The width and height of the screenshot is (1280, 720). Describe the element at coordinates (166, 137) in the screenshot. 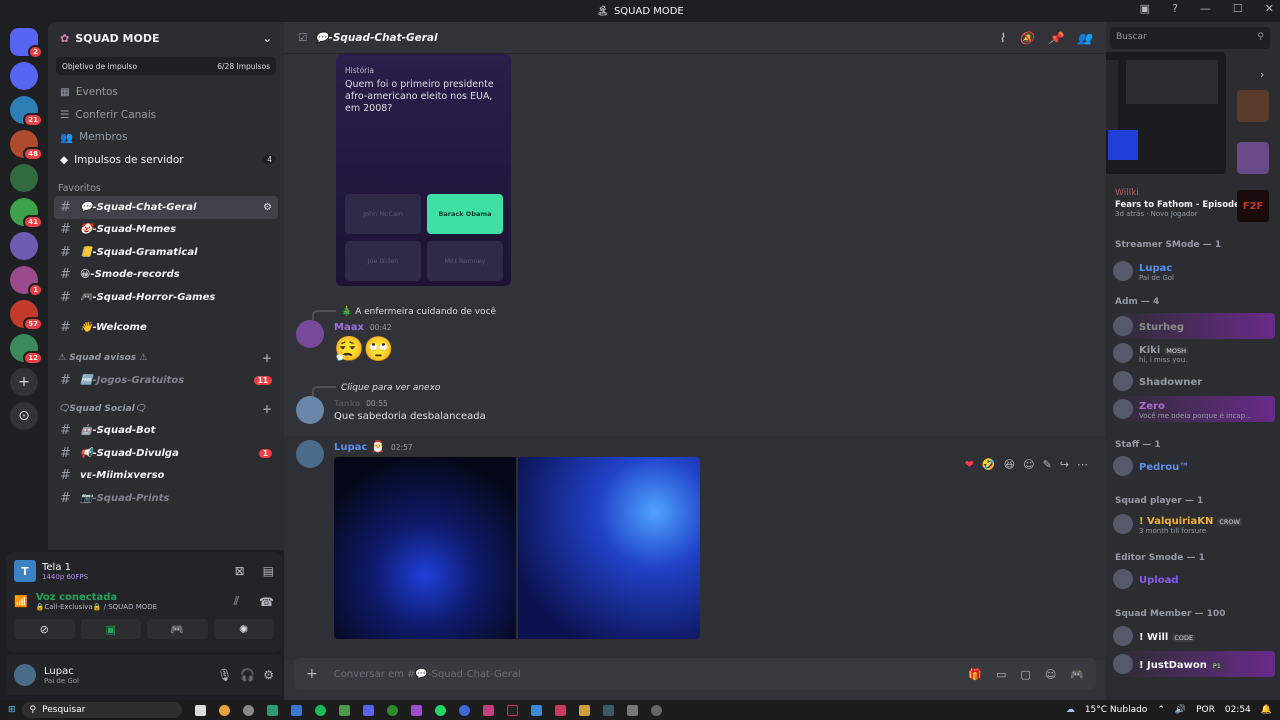

I see `nav-members: 👥 Membros` at that location.